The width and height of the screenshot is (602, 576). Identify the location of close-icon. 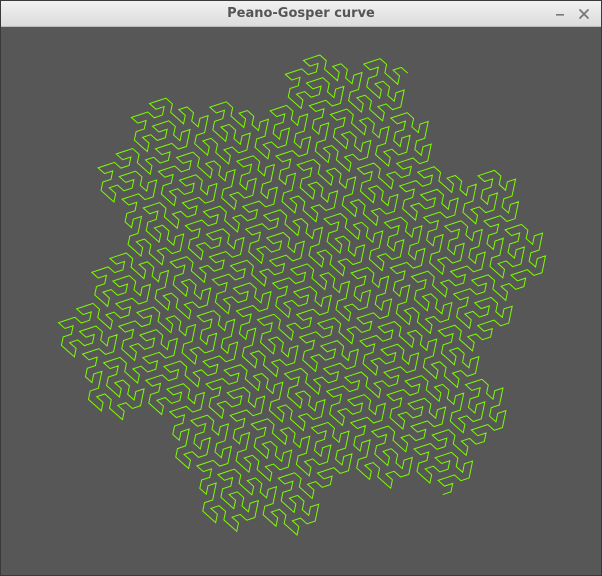
(584, 14).